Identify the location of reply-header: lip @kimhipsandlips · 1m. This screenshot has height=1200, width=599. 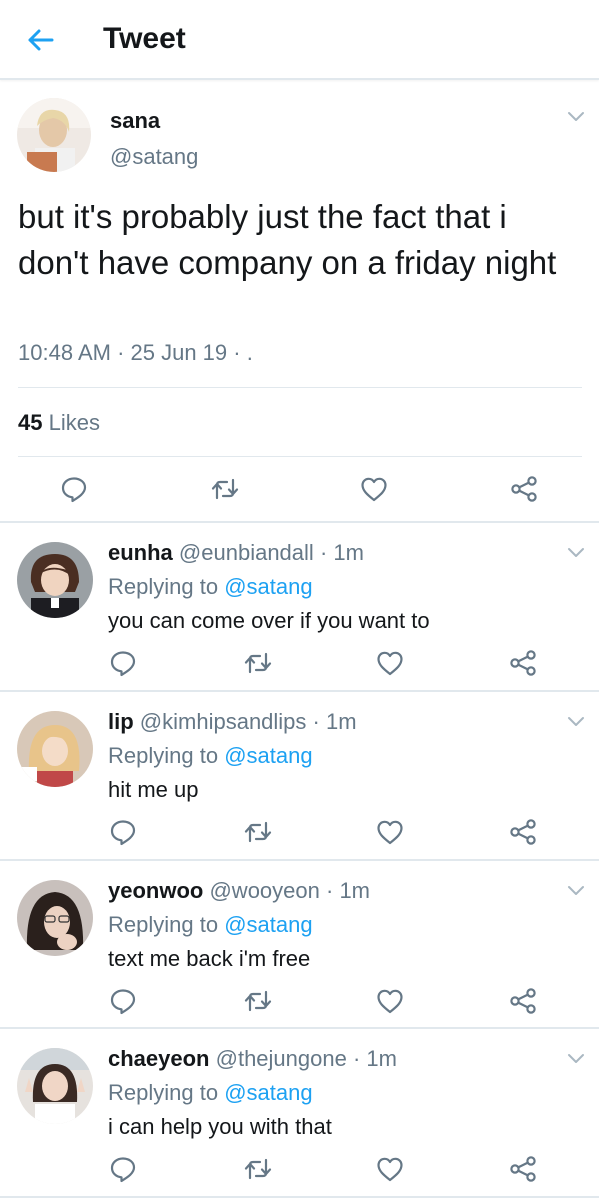
(232, 722).